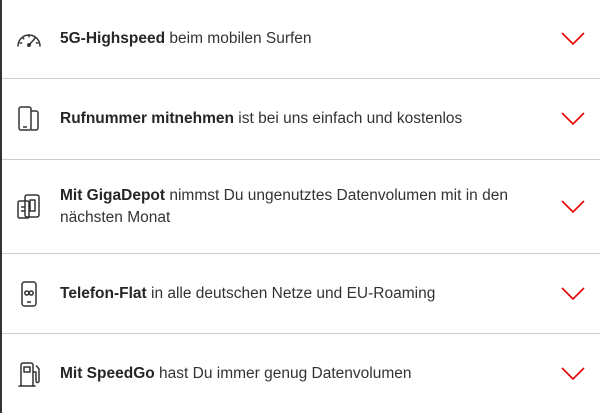 This screenshot has height=413, width=600. Describe the element at coordinates (103, 293) in the screenshot. I see `accordion-item-highlight: Telefon-Flat` at that location.